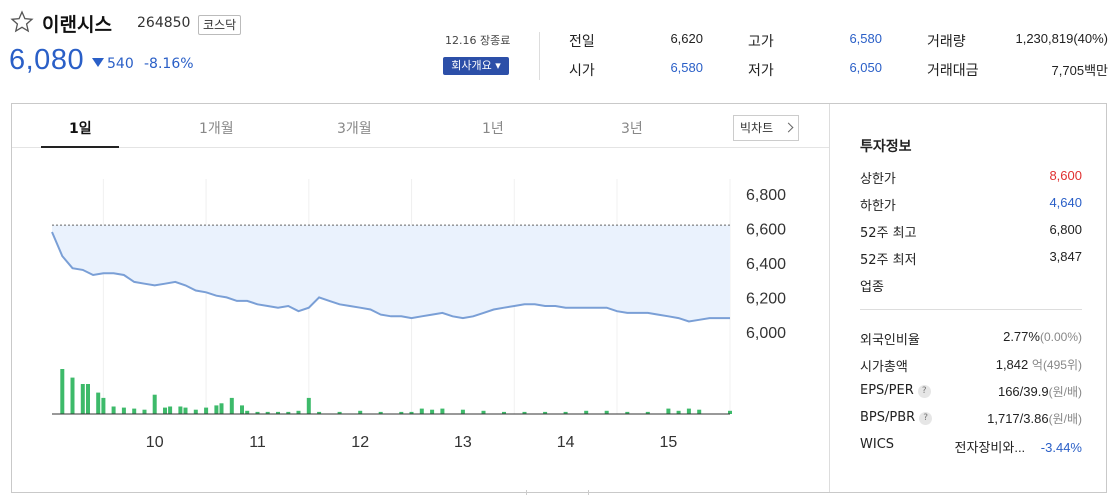 The width and height of the screenshot is (1115, 495). I want to click on company-overview-button: 회사개요 ▾, so click(476, 66).